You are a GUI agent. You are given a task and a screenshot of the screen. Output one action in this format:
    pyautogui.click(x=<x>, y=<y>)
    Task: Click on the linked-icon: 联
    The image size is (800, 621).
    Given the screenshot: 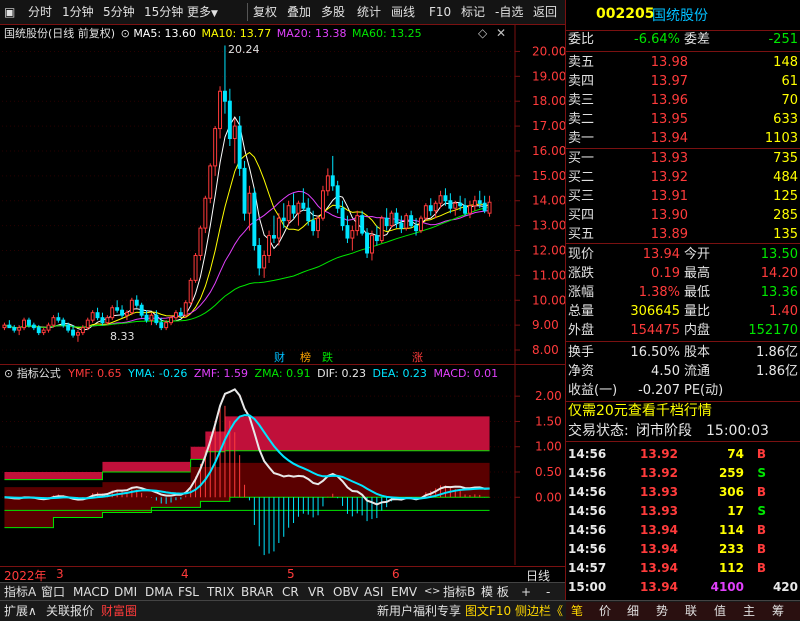 What is the action you would take?
    pyautogui.click(x=691, y=611)
    